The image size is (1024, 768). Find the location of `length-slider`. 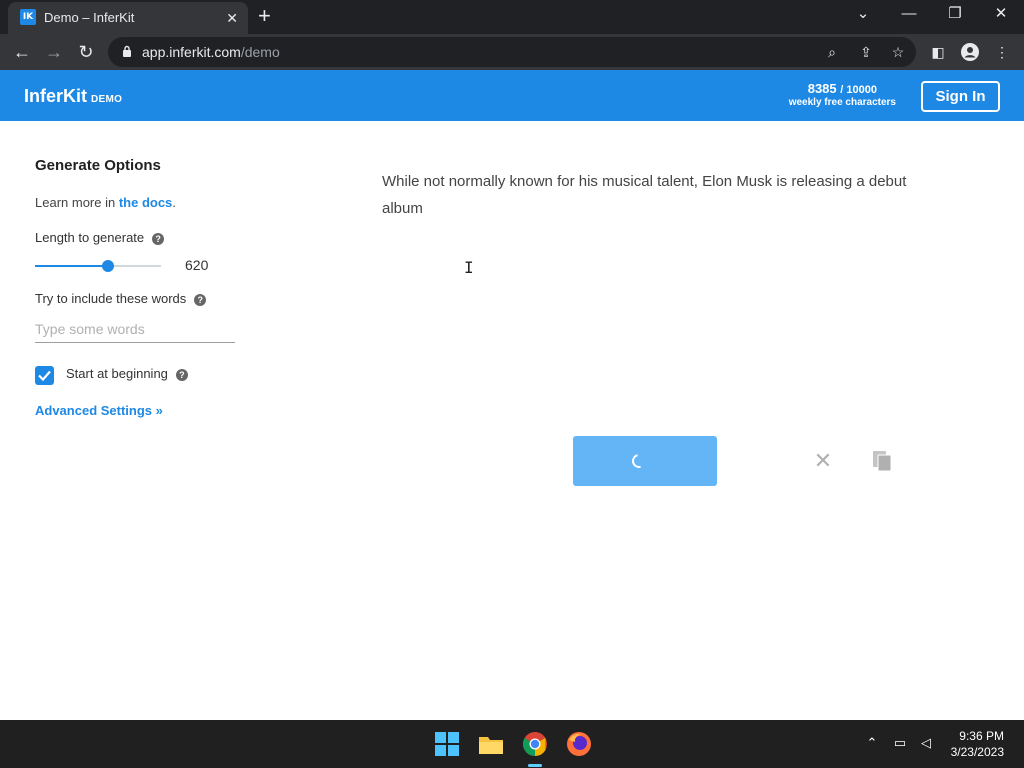

length-slider is located at coordinates (98, 266).